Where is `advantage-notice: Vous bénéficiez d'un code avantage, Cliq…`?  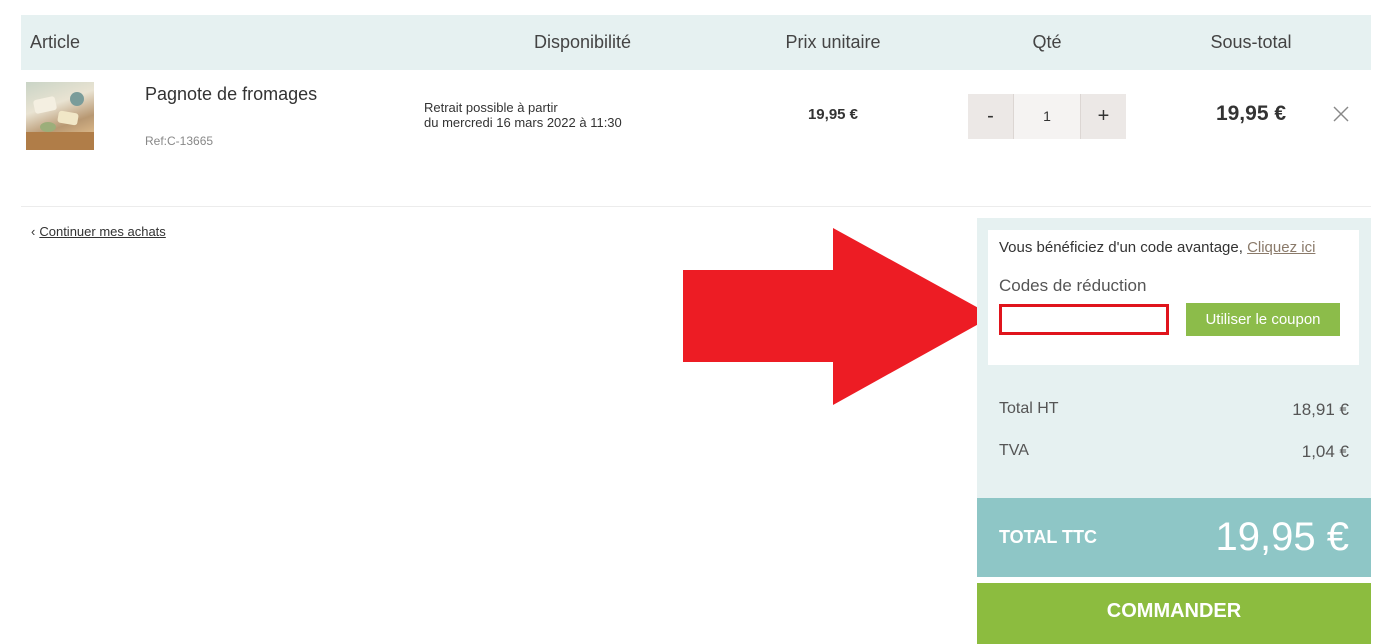 advantage-notice: Vous bénéficiez d'un code avantage, Cliq… is located at coordinates (1157, 247).